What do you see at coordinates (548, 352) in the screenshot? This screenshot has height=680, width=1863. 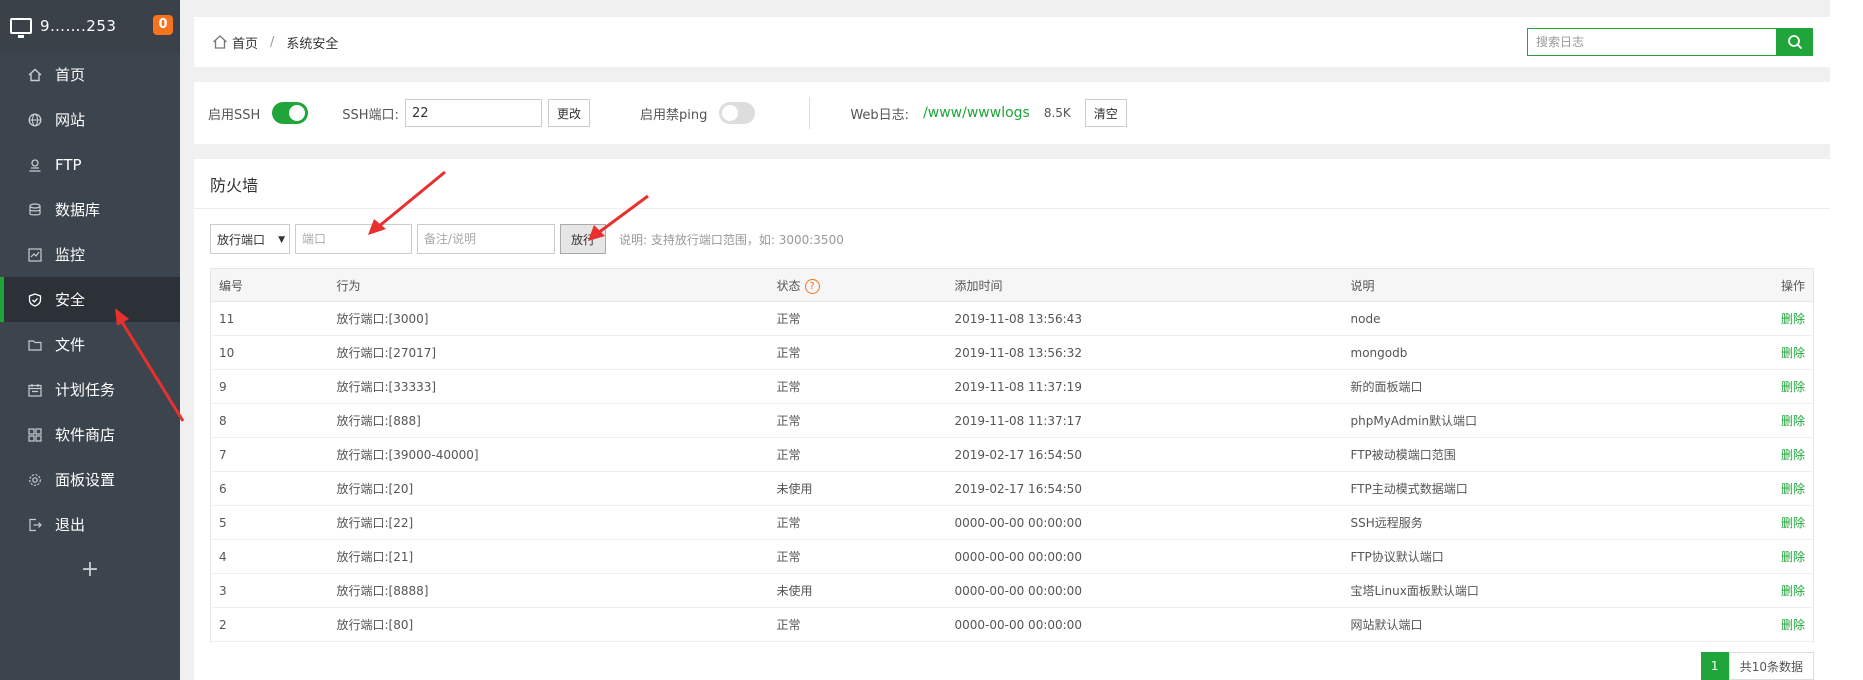 I see `cell-action: 放行端口:[27017]` at bounding box center [548, 352].